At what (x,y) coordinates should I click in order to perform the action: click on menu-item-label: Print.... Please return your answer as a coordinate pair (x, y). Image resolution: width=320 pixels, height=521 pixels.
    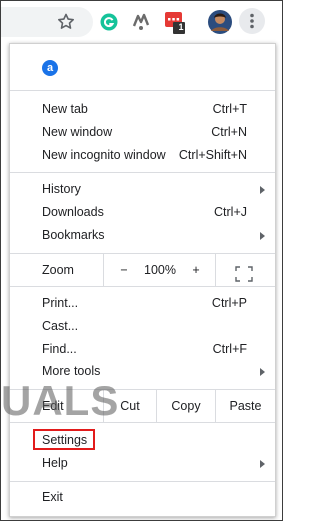
    Looking at the image, I should click on (60, 303).